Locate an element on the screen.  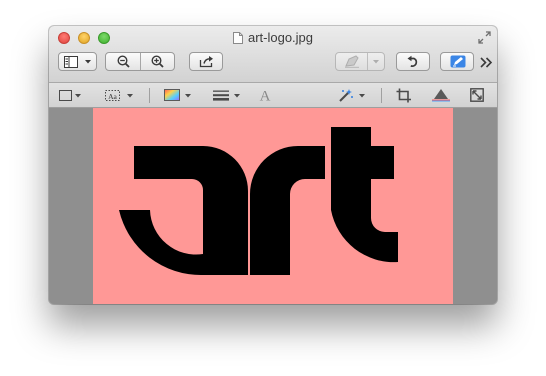
share-button is located at coordinates (206, 61).